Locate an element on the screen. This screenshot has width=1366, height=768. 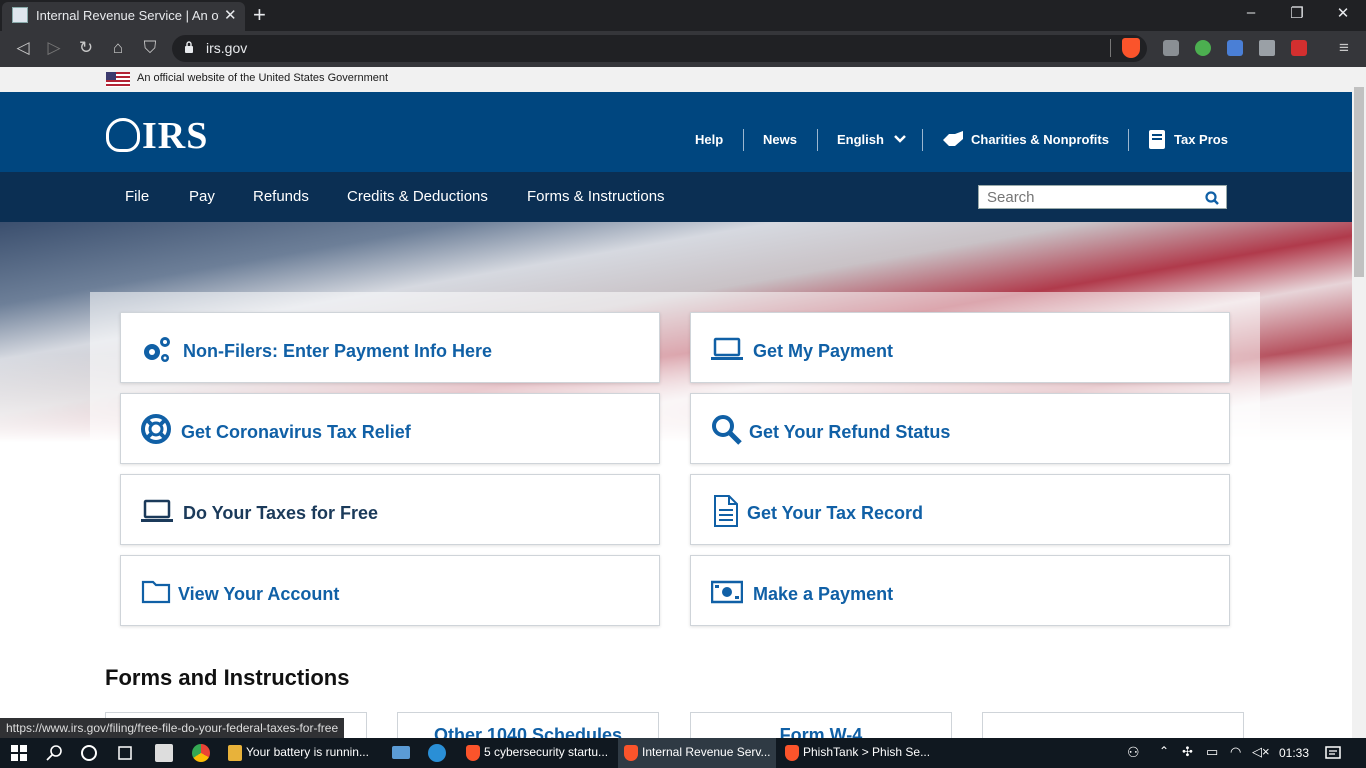
magnifier-icon is located at coordinates (727, 430).